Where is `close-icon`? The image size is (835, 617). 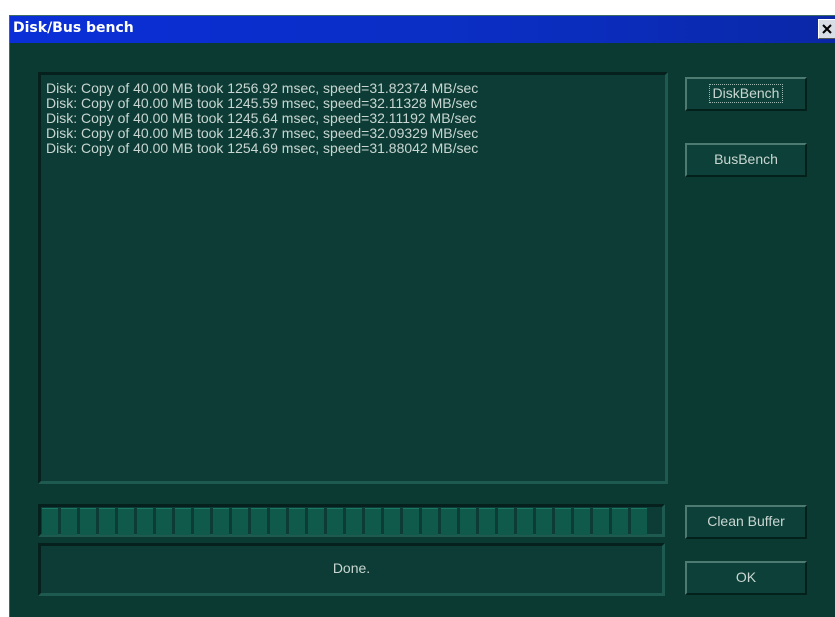 close-icon is located at coordinates (827, 29).